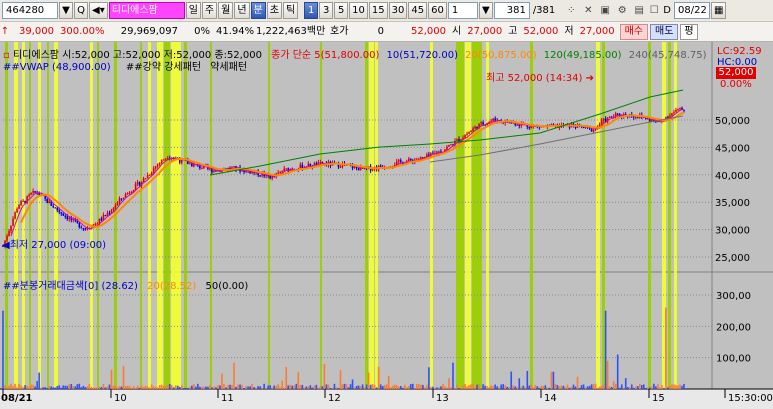  What do you see at coordinates (81, 10) in the screenshot?
I see `search-icon: Q` at bounding box center [81, 10].